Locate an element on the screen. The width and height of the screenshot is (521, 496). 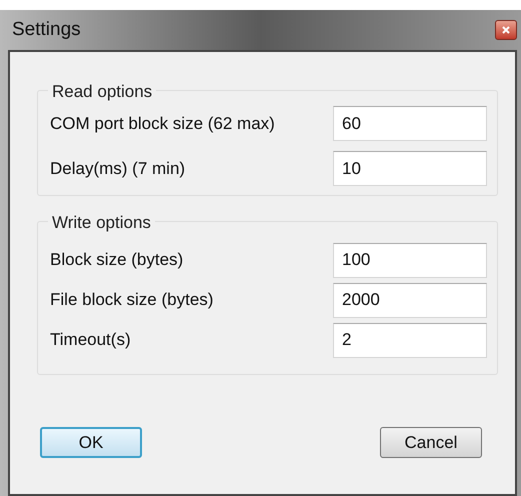
dialog-button: OK is located at coordinates (91, 442).